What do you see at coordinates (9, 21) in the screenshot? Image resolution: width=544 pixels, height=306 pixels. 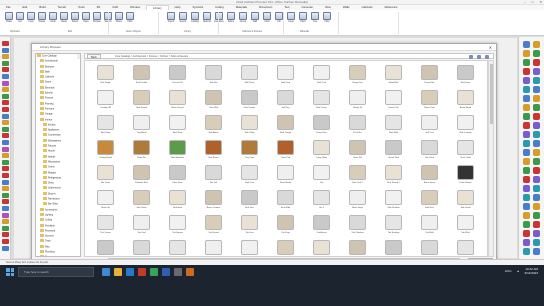 I see `ribbon-button-paste: Paste` at bounding box center [9, 21].